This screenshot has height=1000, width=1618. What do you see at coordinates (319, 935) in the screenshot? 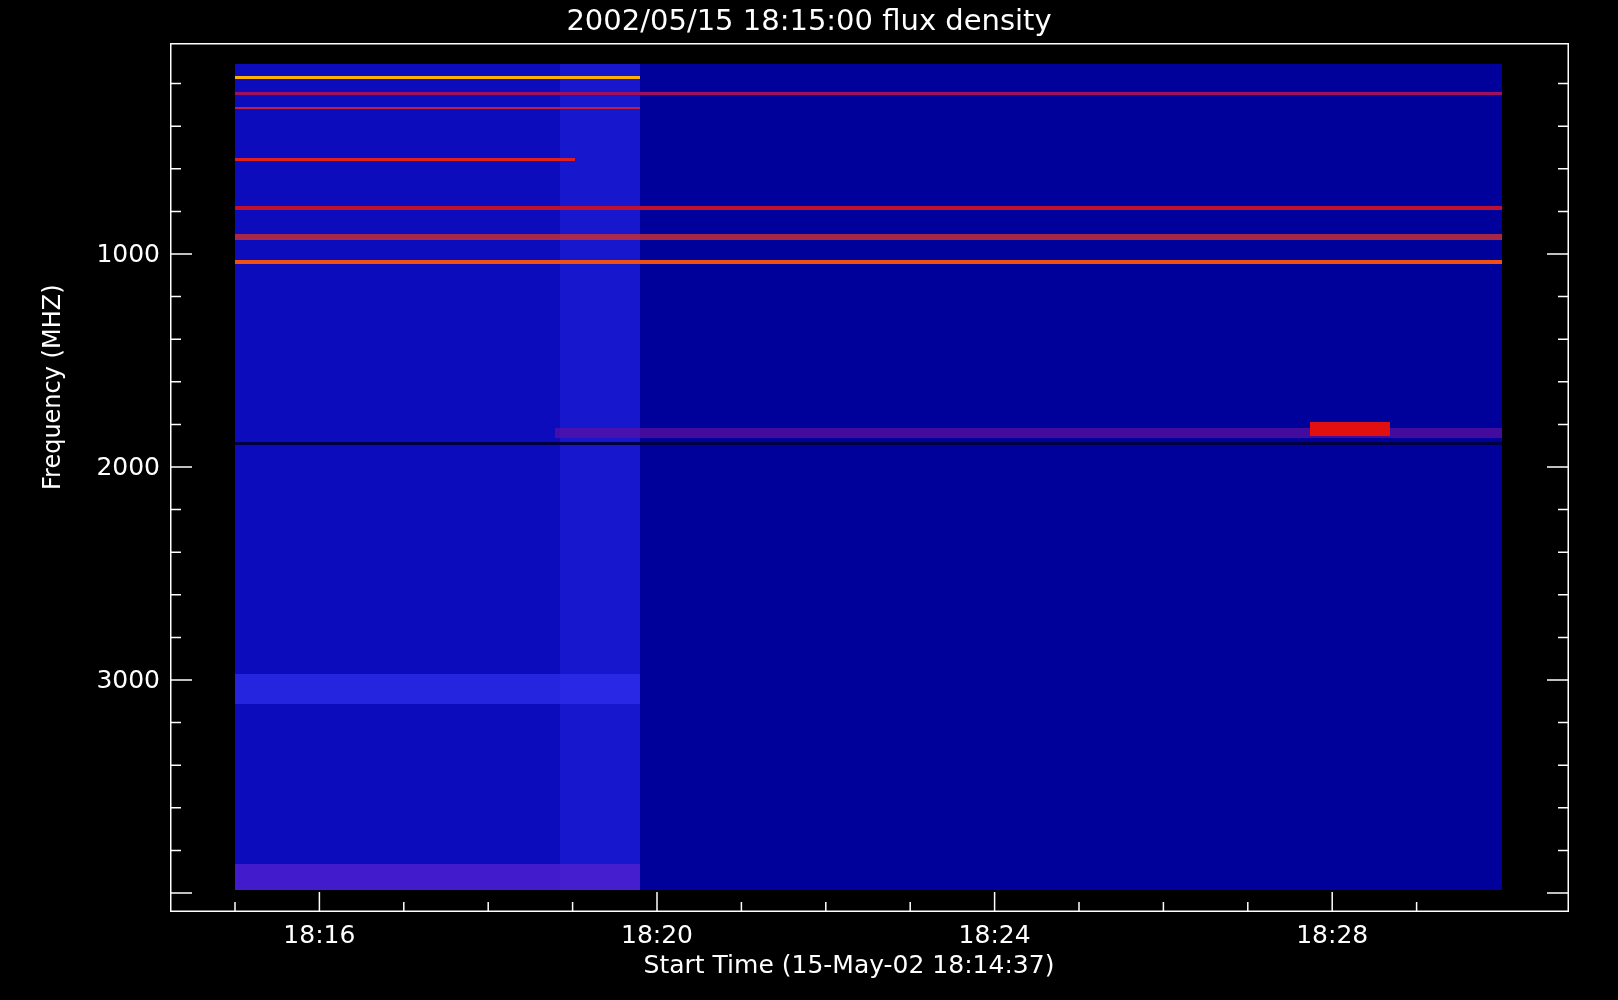
I see `x-tick-label: 18:16` at bounding box center [319, 935].